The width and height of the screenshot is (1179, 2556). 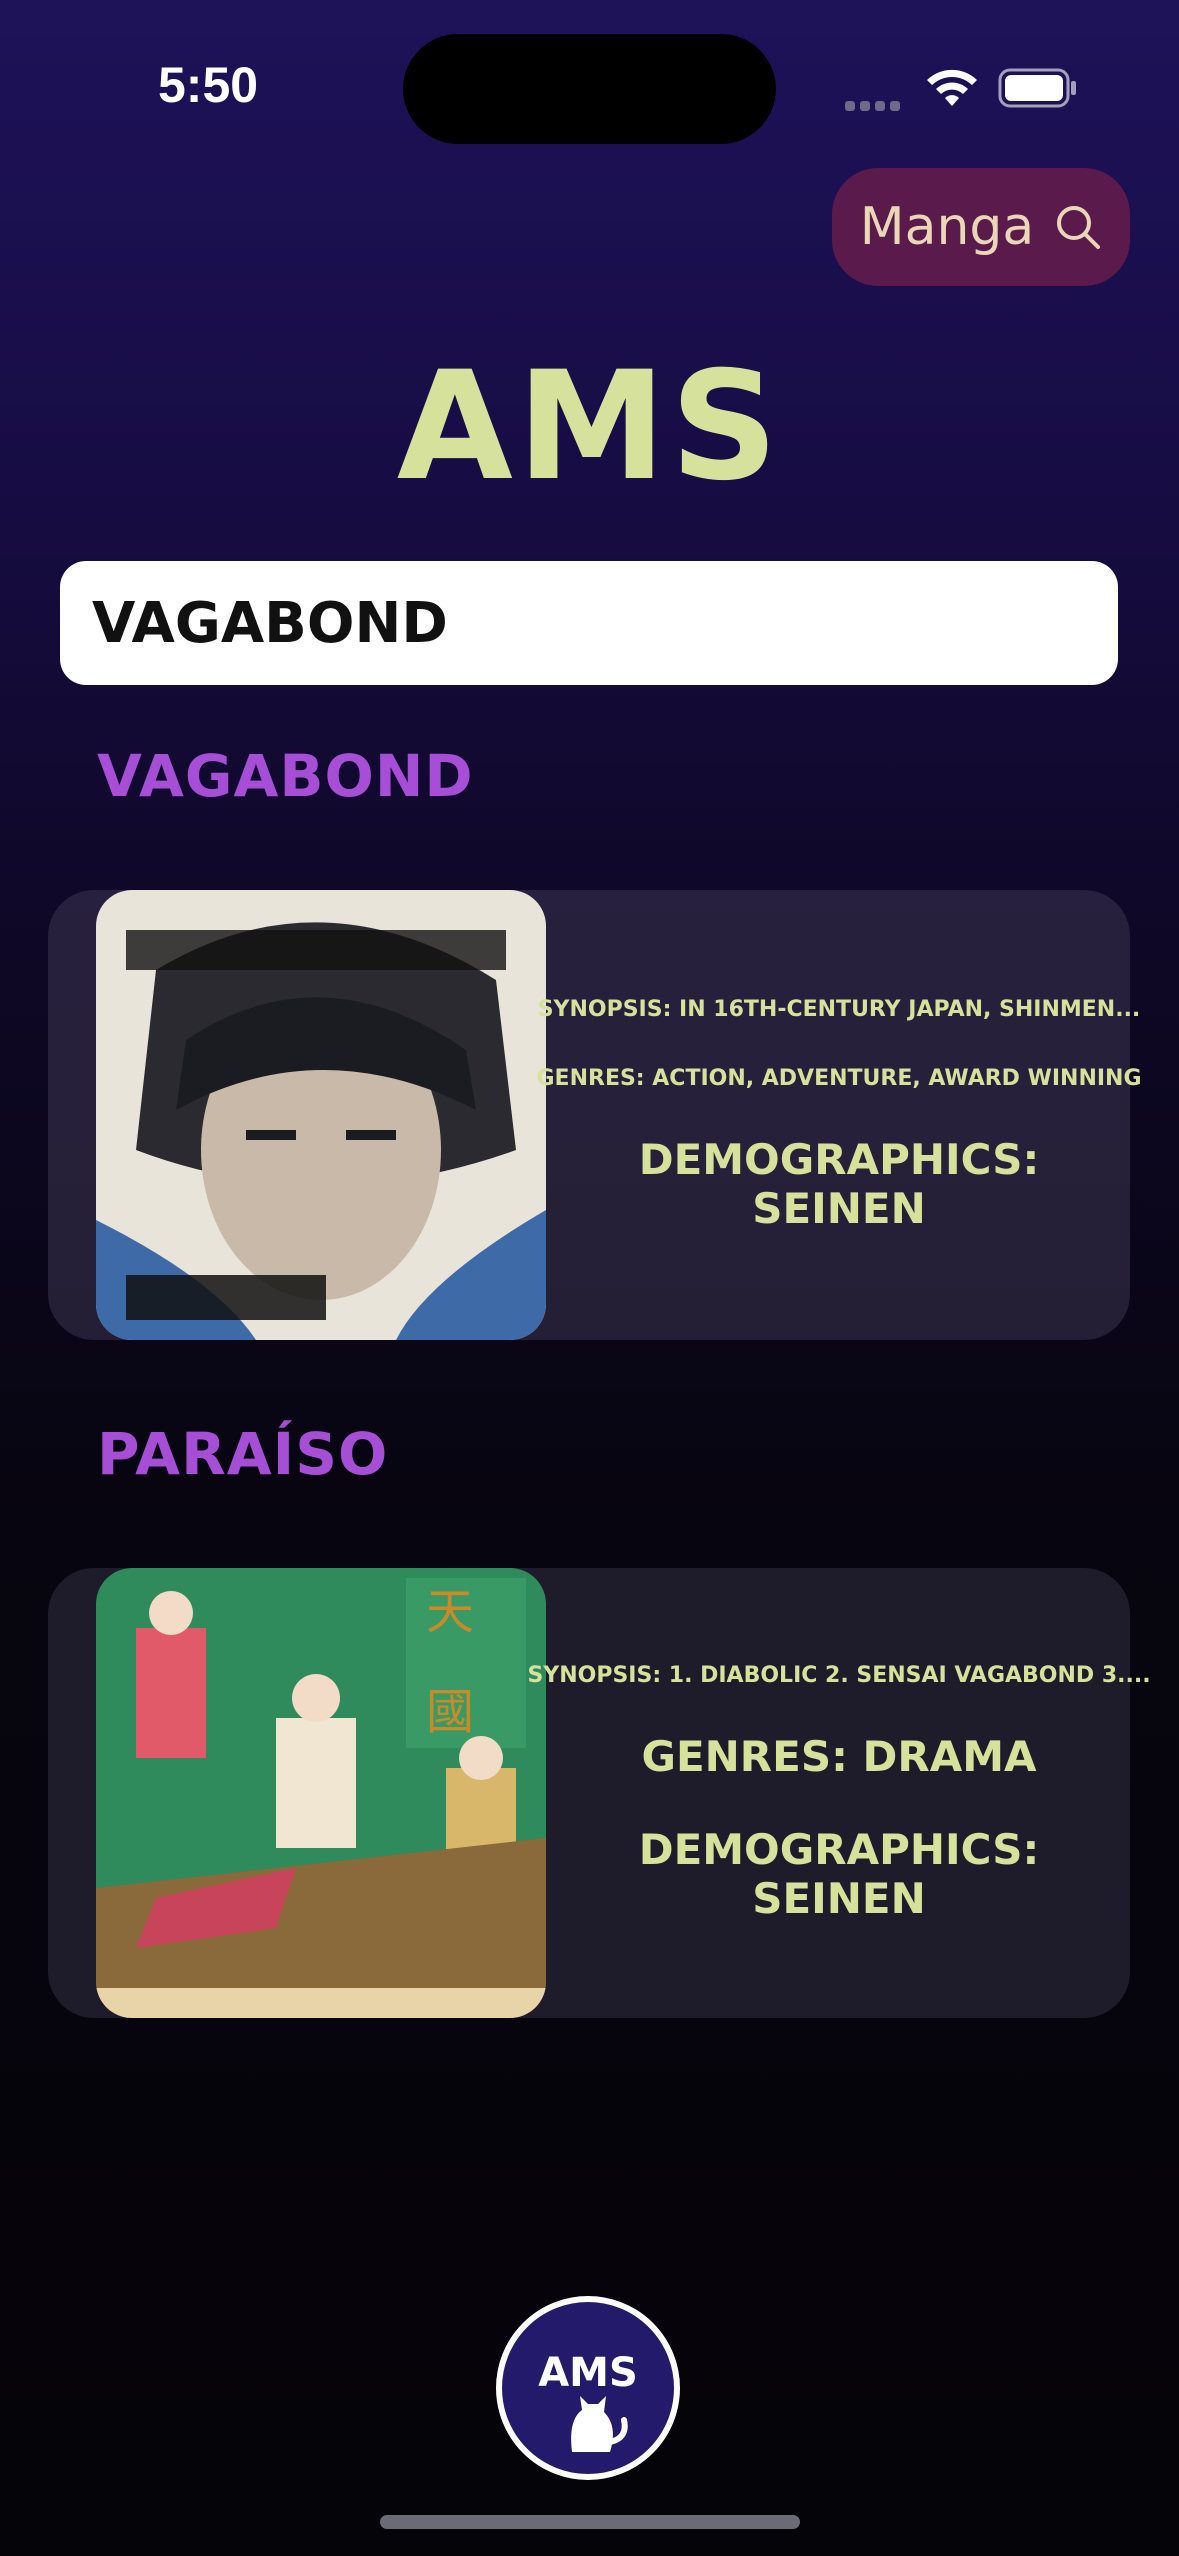 What do you see at coordinates (588, 2373) in the screenshot?
I see `home-button-label: AMS` at bounding box center [588, 2373].